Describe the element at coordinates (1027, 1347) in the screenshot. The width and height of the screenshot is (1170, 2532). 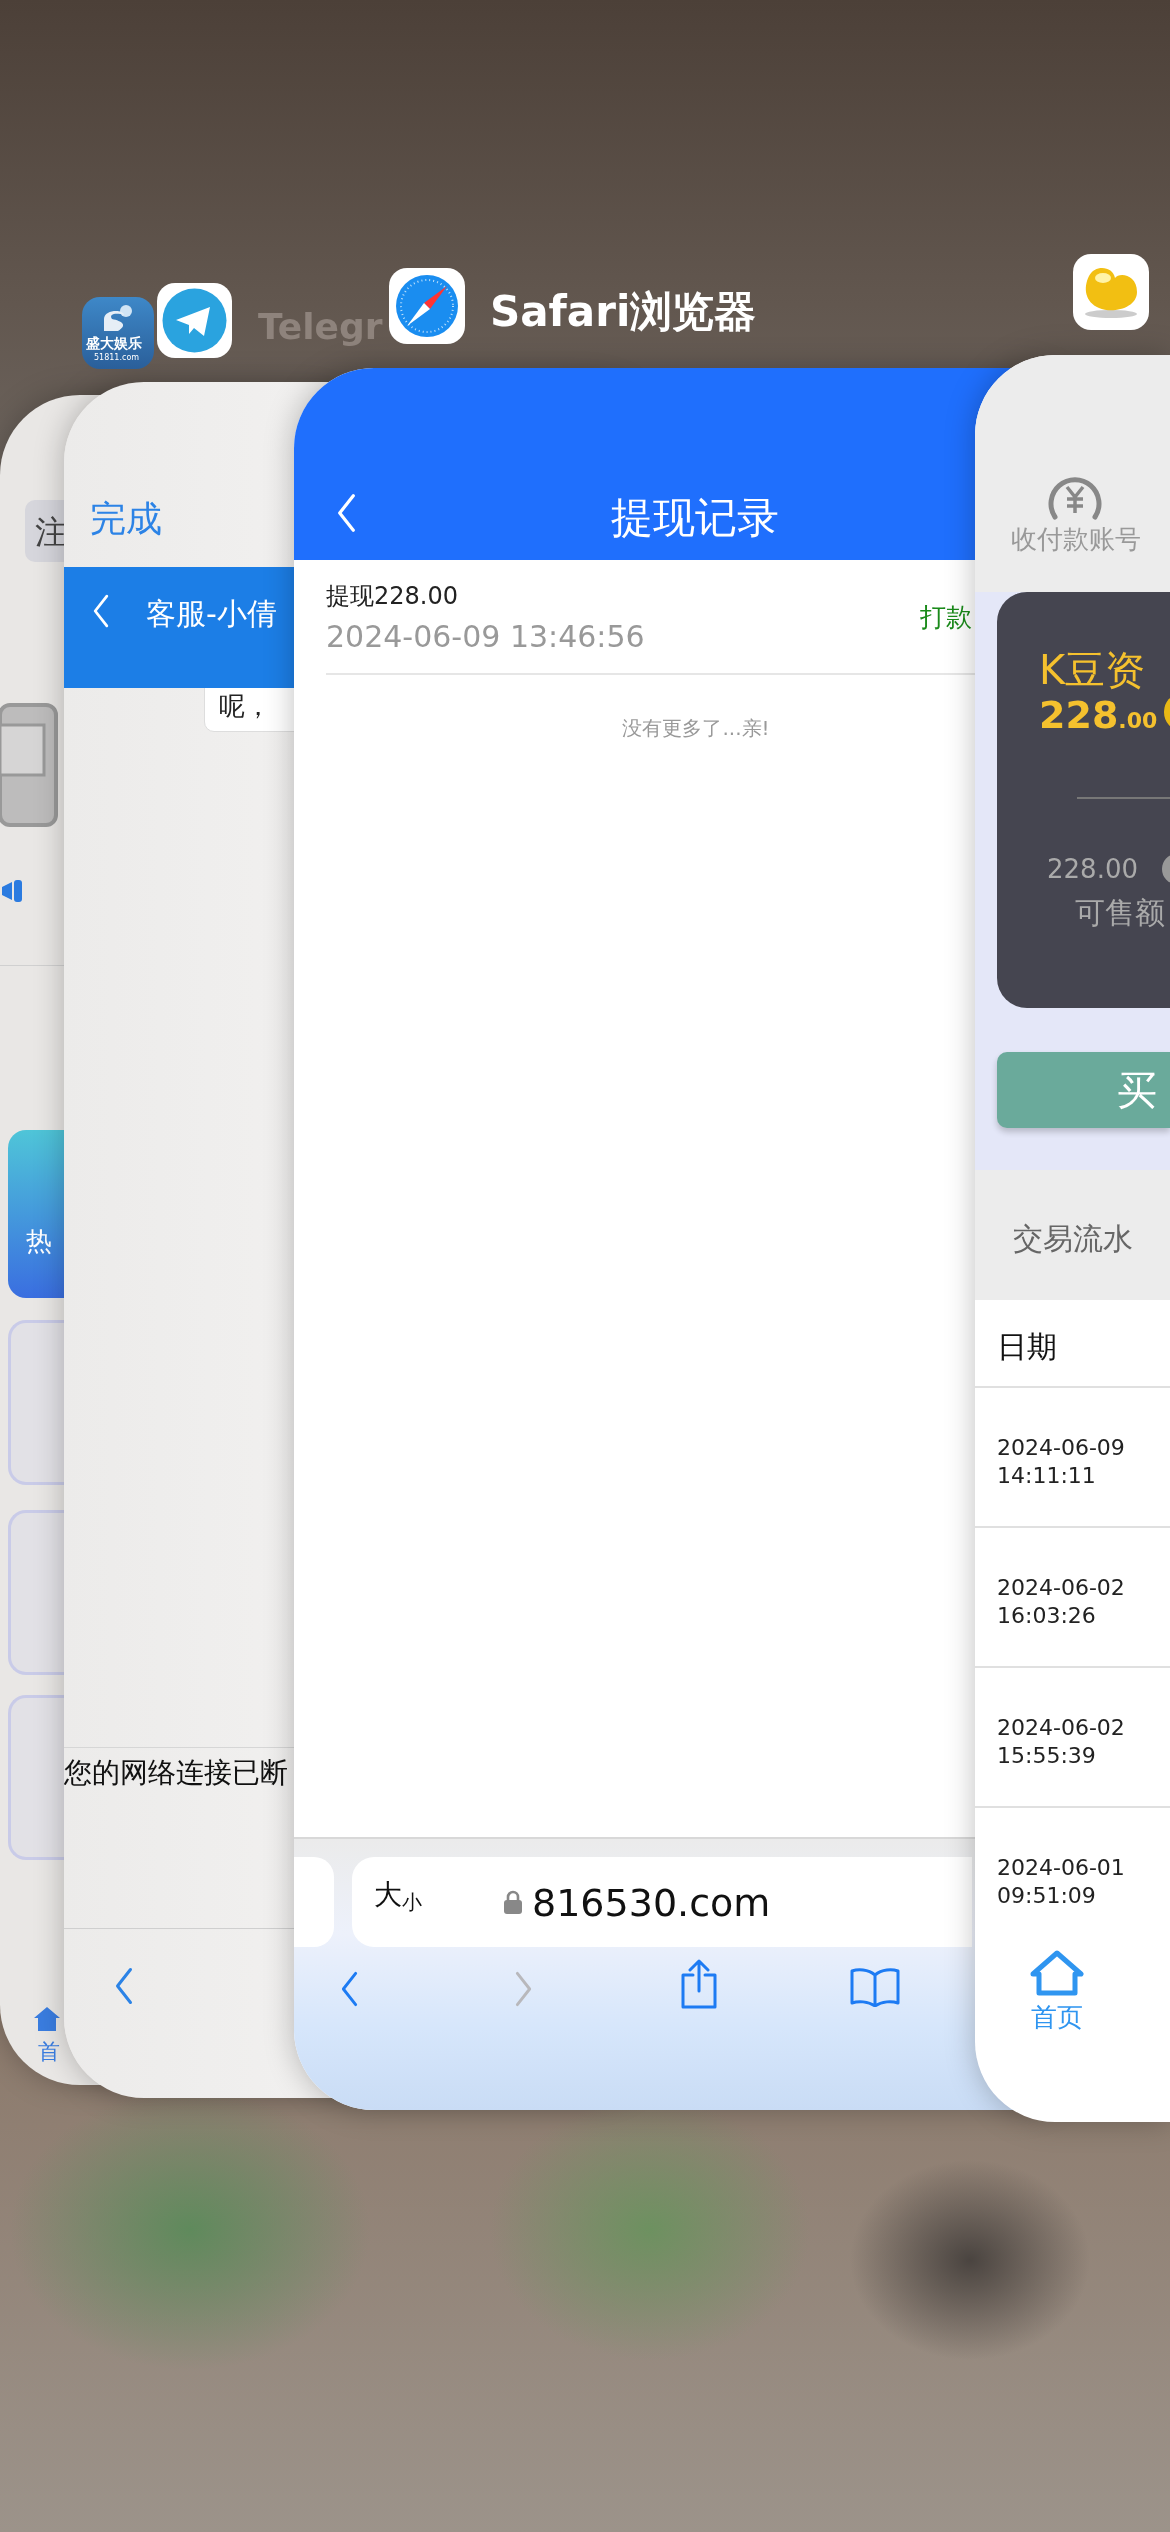
I see `column-header: 日期` at that location.